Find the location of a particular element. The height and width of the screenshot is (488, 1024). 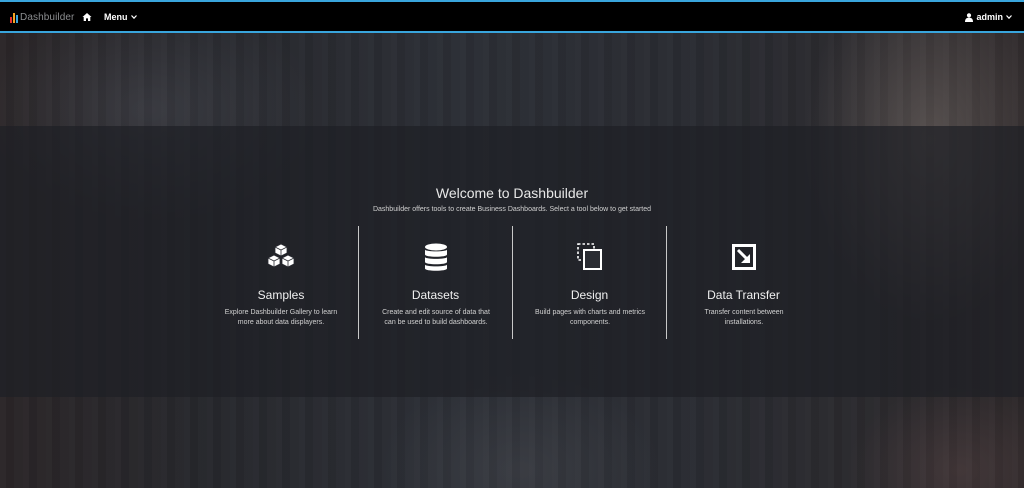

brand-name: Dashbuilder is located at coordinates (47, 17).